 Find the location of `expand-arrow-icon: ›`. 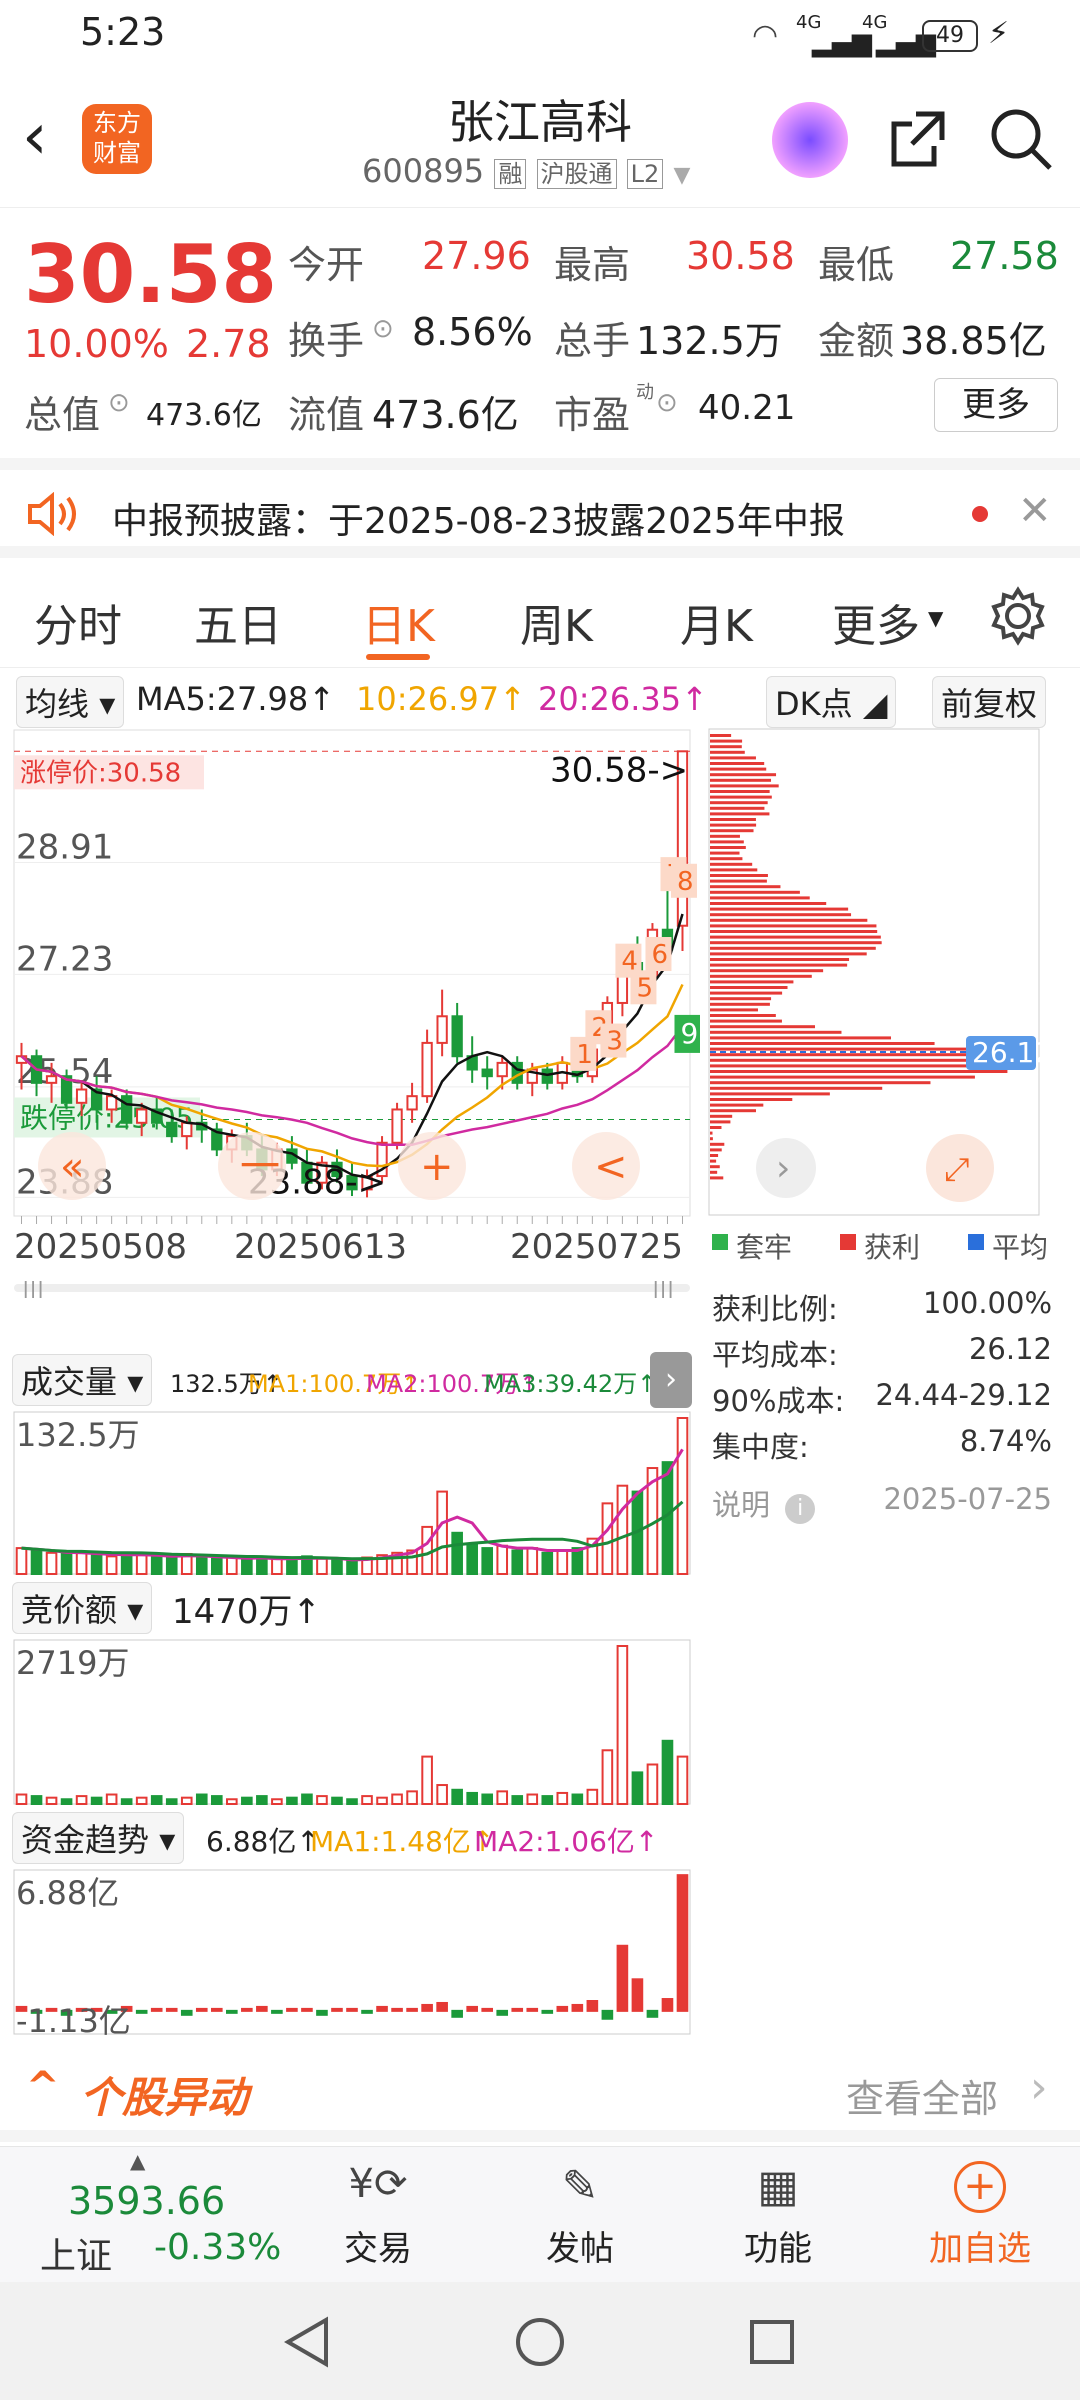

expand-arrow-icon: › is located at coordinates (671, 1380).